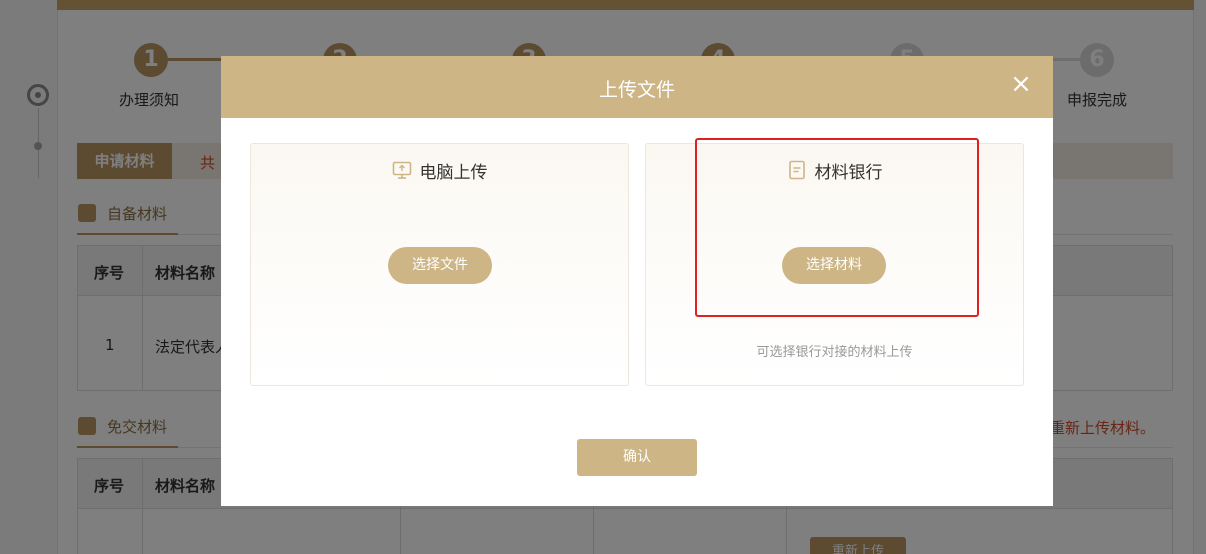 The width and height of the screenshot is (1206, 554). Describe the element at coordinates (834, 352) in the screenshot. I see `material-bank-hint: 可选择银行对接的材料上传` at that location.